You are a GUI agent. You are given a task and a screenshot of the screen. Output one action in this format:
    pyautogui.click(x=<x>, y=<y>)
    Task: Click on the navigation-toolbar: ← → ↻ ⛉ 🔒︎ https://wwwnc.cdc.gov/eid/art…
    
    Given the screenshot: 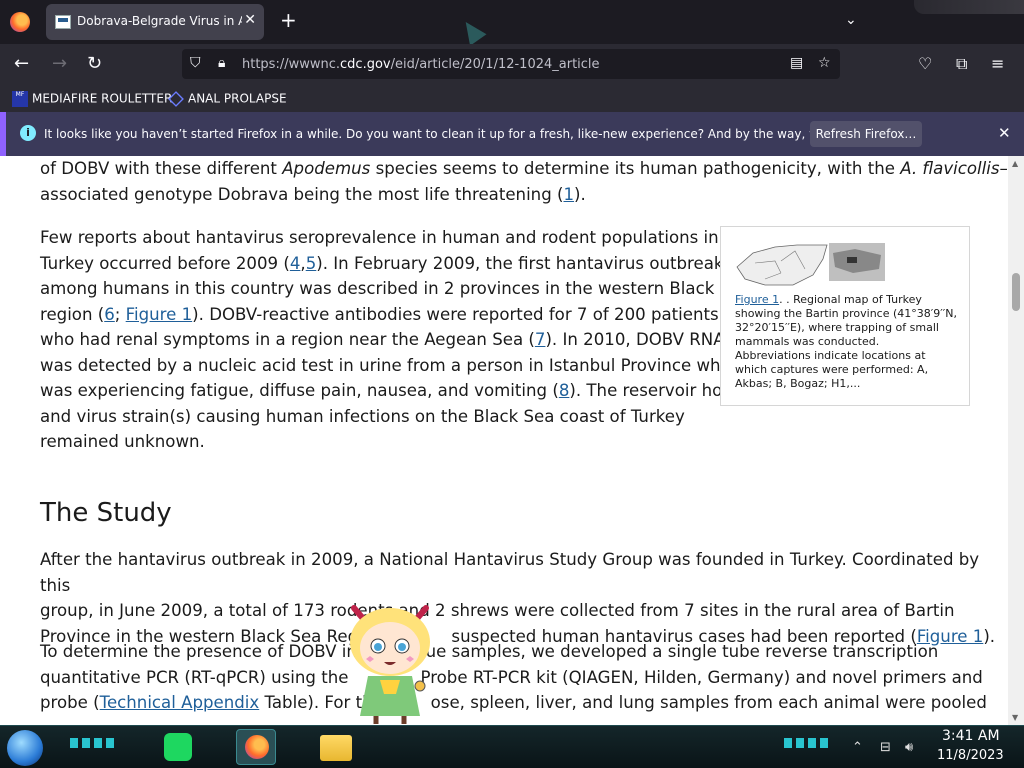 What is the action you would take?
    pyautogui.click(x=512, y=64)
    